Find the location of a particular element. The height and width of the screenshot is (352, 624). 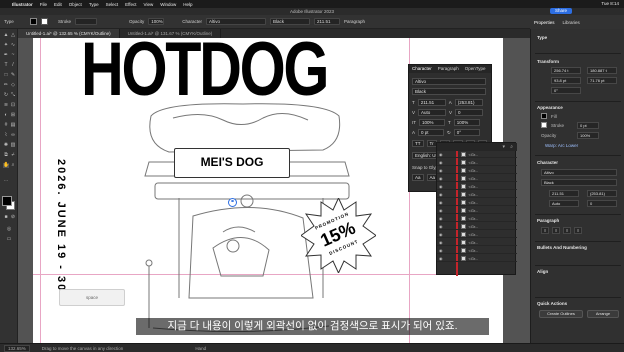

perspective-grid-tool-icon: ⊞ is located at coordinates (13, 115).